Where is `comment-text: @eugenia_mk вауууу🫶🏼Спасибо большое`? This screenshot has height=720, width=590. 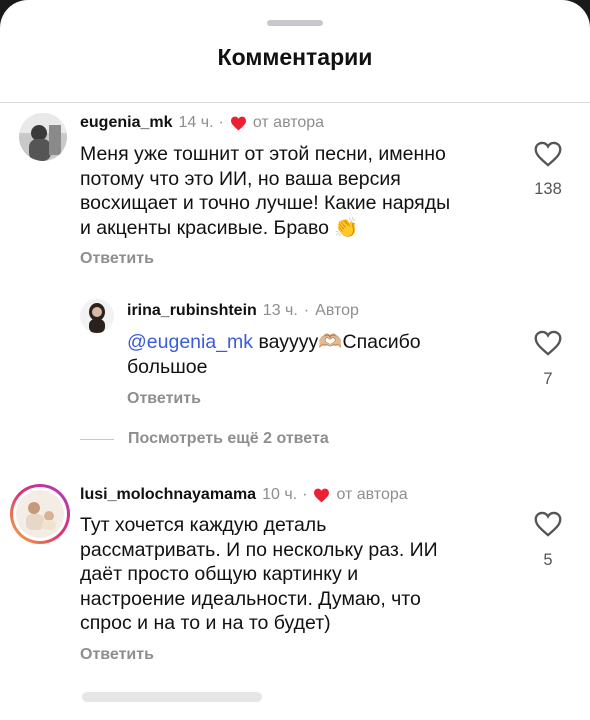 comment-text: @eugenia_mk вауууу🫶🏼Спасибо большое is located at coordinates (274, 354).